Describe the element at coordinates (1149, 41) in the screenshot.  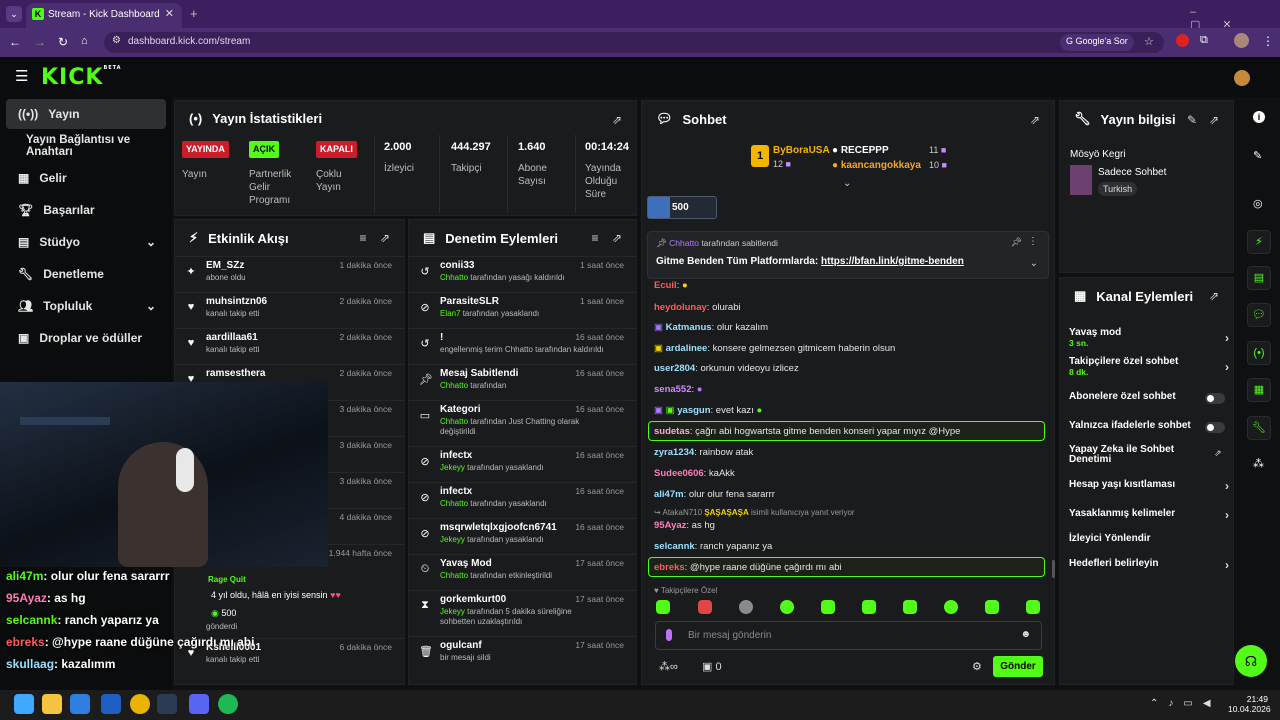
I see `bookmark-star-icon: ☆` at that location.